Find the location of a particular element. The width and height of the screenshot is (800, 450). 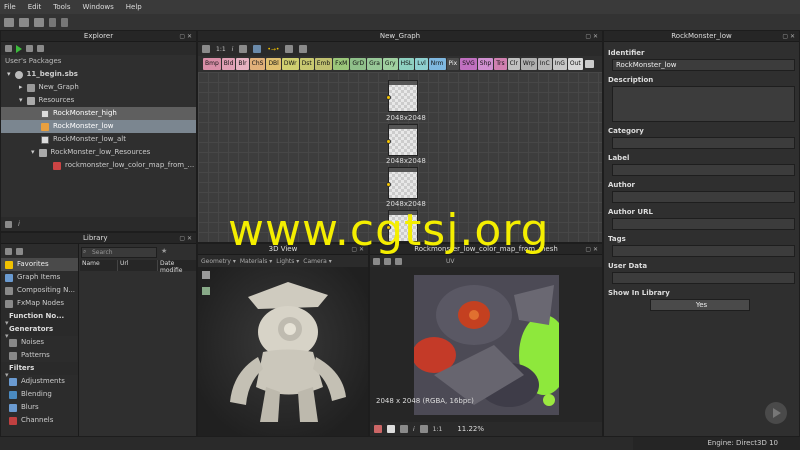

node-chip-inc: InC is located at coordinates (544, 64).